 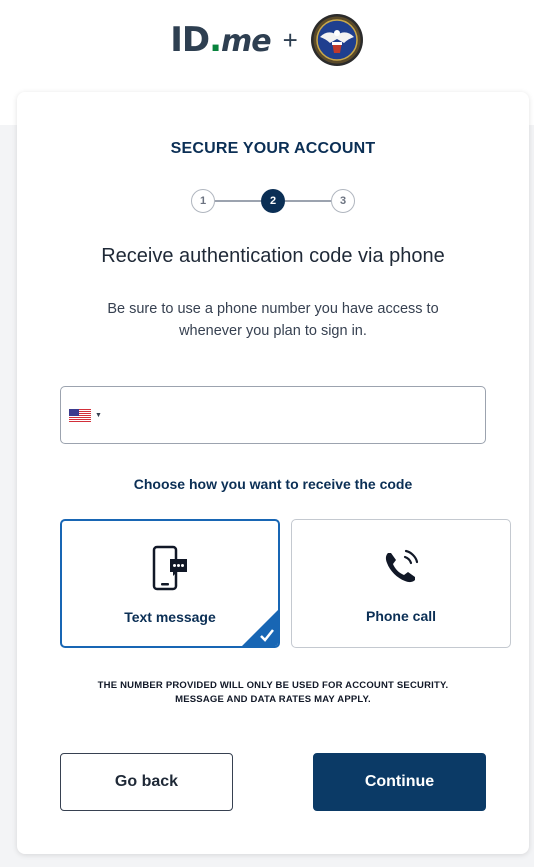 I want to click on text-message-option: Text message, so click(x=170, y=583).